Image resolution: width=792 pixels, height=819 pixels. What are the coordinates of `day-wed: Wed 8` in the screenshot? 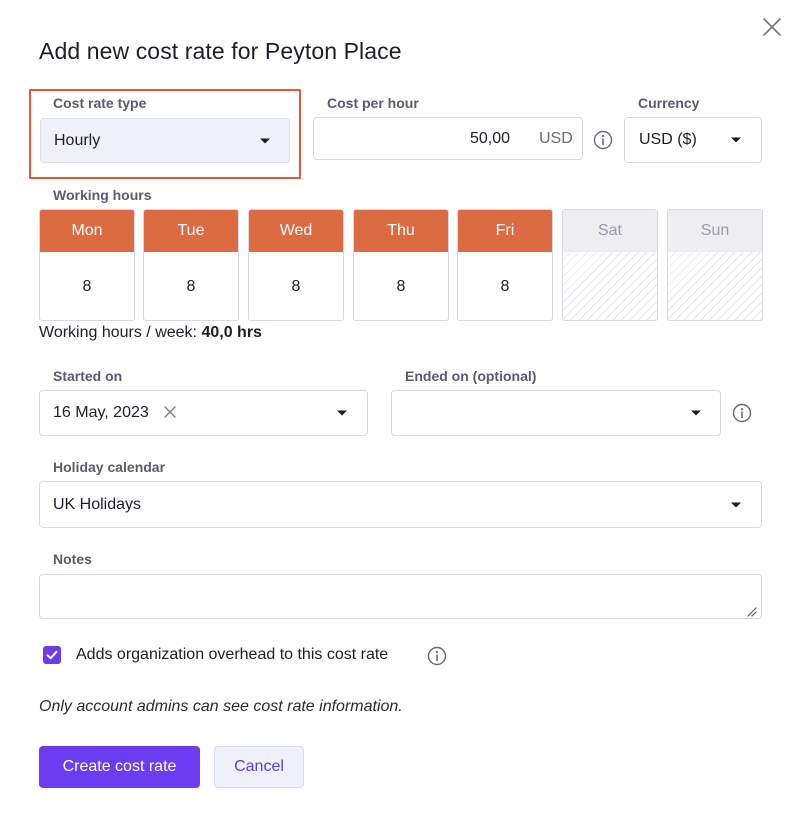 It's located at (296, 265).